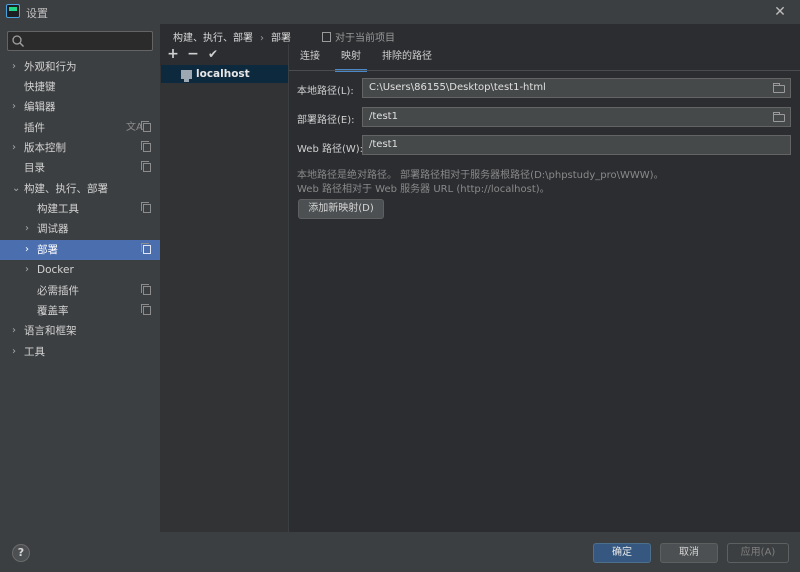 This screenshot has width=800, height=572. Describe the element at coordinates (40, 87) in the screenshot. I see `sidebar-item-label: 快捷键` at that location.